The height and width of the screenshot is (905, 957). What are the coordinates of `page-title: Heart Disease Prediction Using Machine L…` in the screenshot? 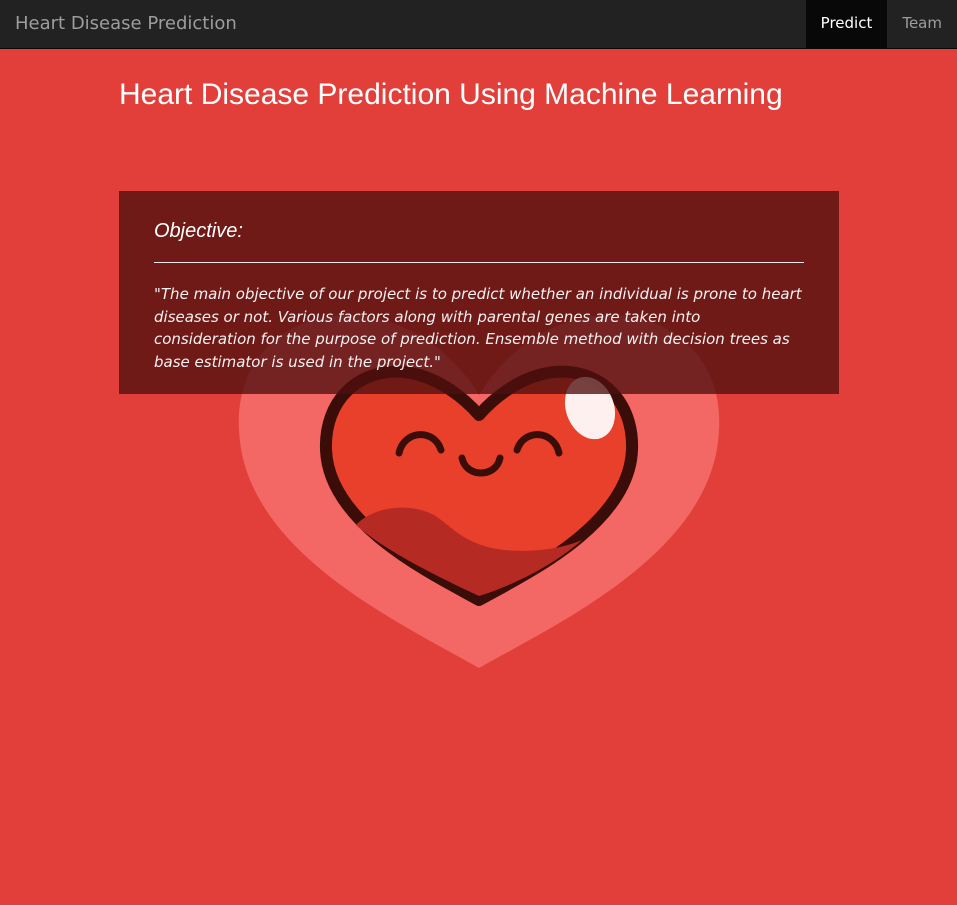 It's located at (451, 94).